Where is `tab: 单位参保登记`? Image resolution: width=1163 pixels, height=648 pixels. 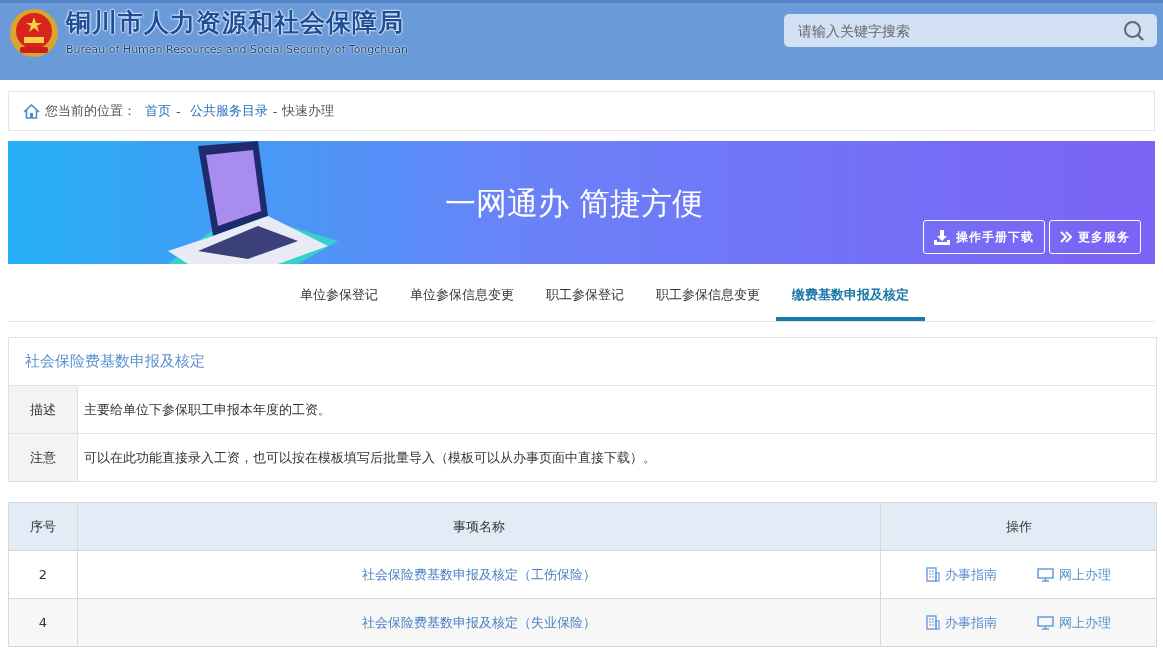
tab: 单位参保登记 is located at coordinates (338, 296).